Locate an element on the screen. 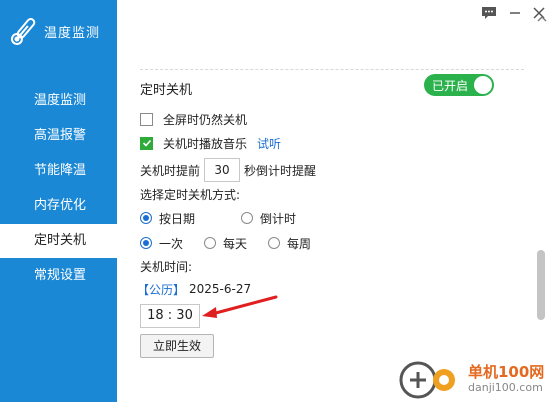 This screenshot has height=402, width=552. radio-label: 每周 is located at coordinates (299, 243).